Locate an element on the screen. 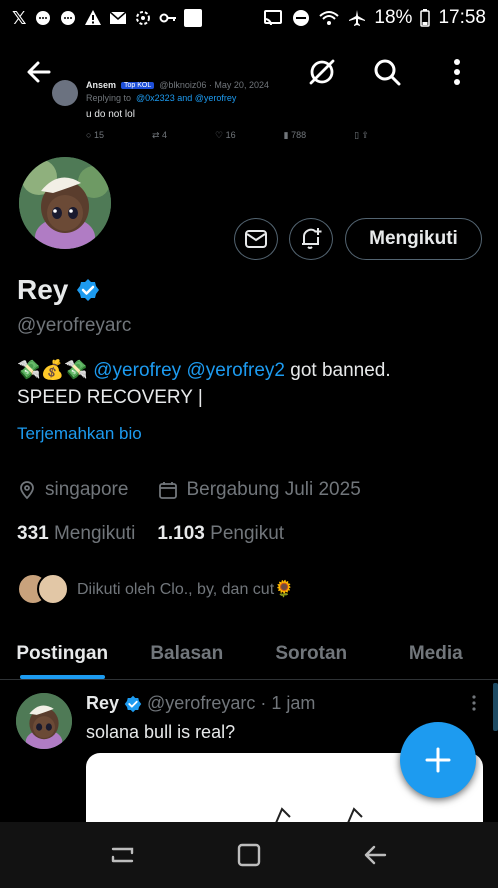  clock: 17:58 is located at coordinates (462, 17).